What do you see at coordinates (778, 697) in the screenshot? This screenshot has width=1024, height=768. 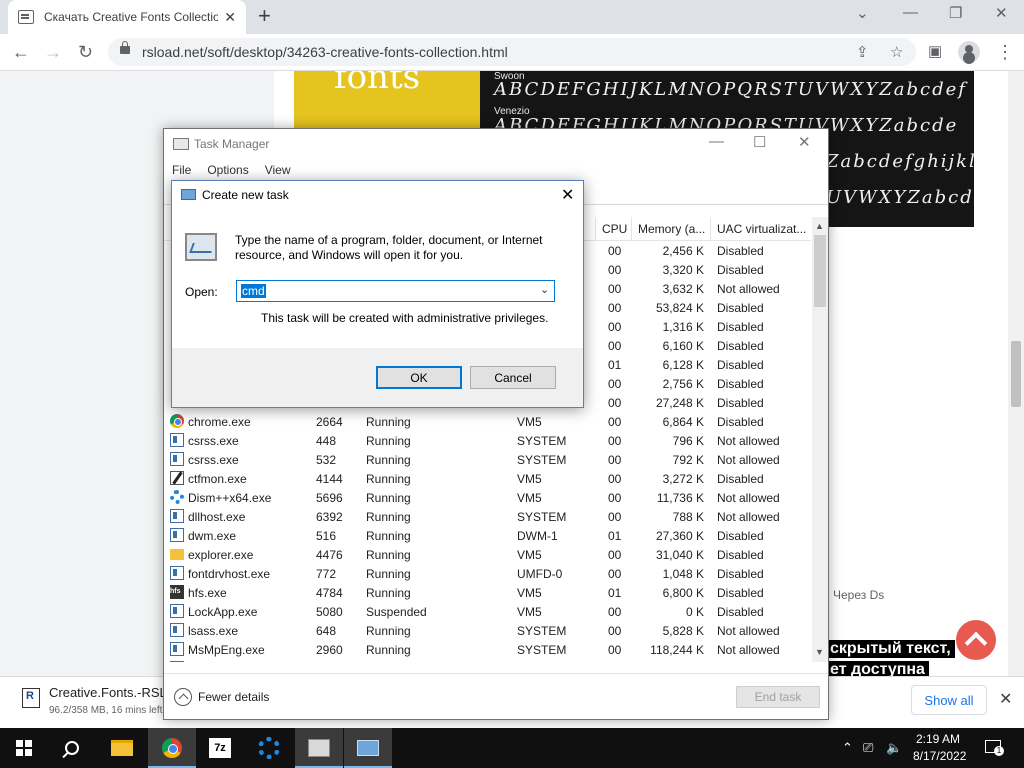 I see `end-task-button: End task` at bounding box center [778, 697].